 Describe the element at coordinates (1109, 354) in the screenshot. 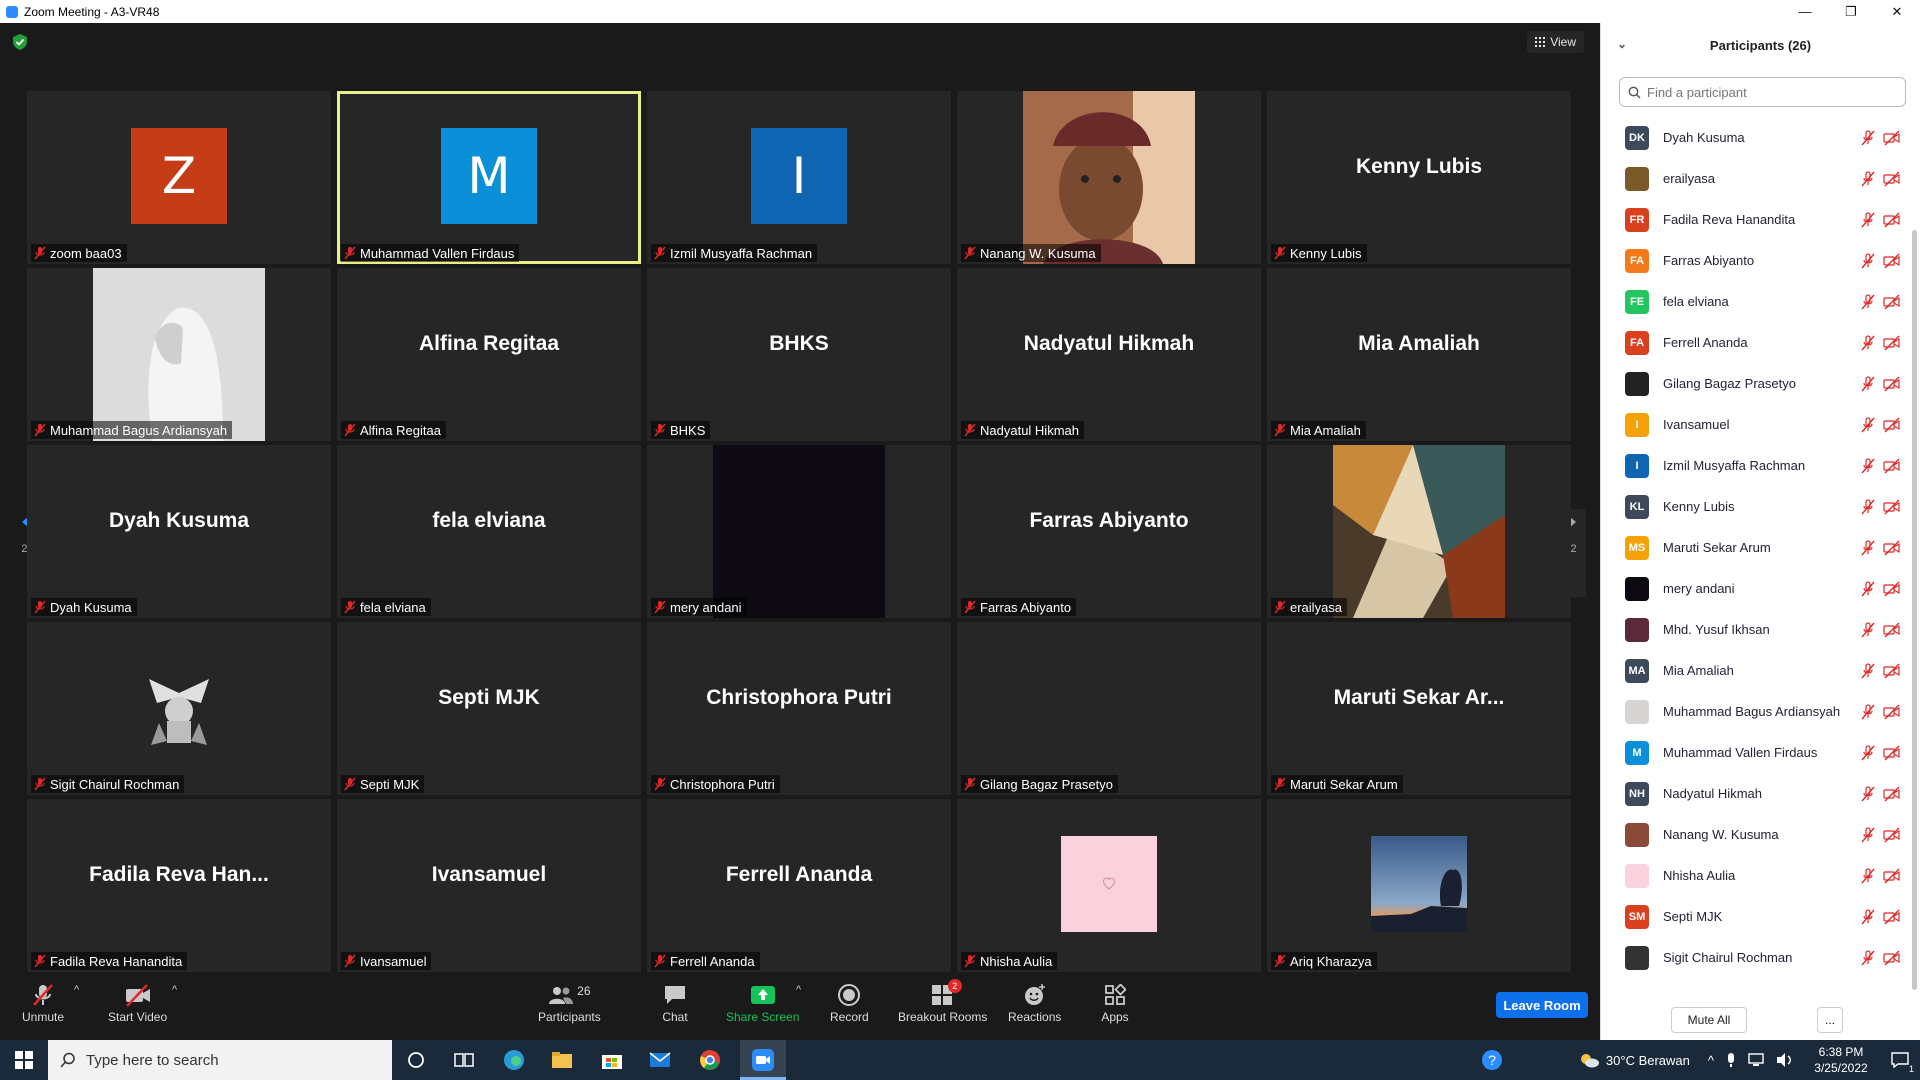

I see `video-tile: Nadyatul Hikmah Nadyatul Hikmah` at that location.